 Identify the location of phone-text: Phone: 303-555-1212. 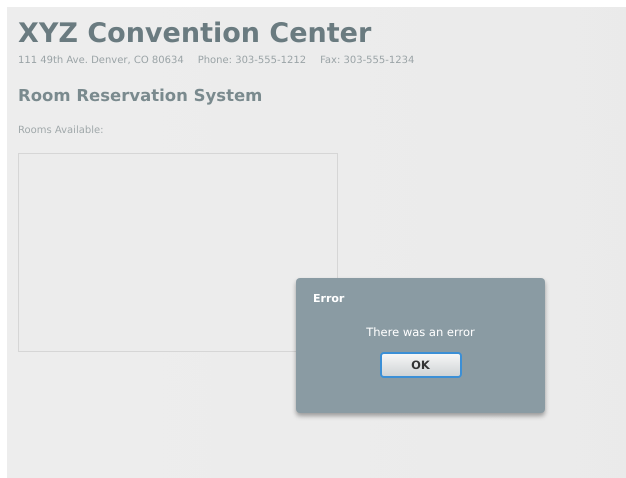
(252, 60).